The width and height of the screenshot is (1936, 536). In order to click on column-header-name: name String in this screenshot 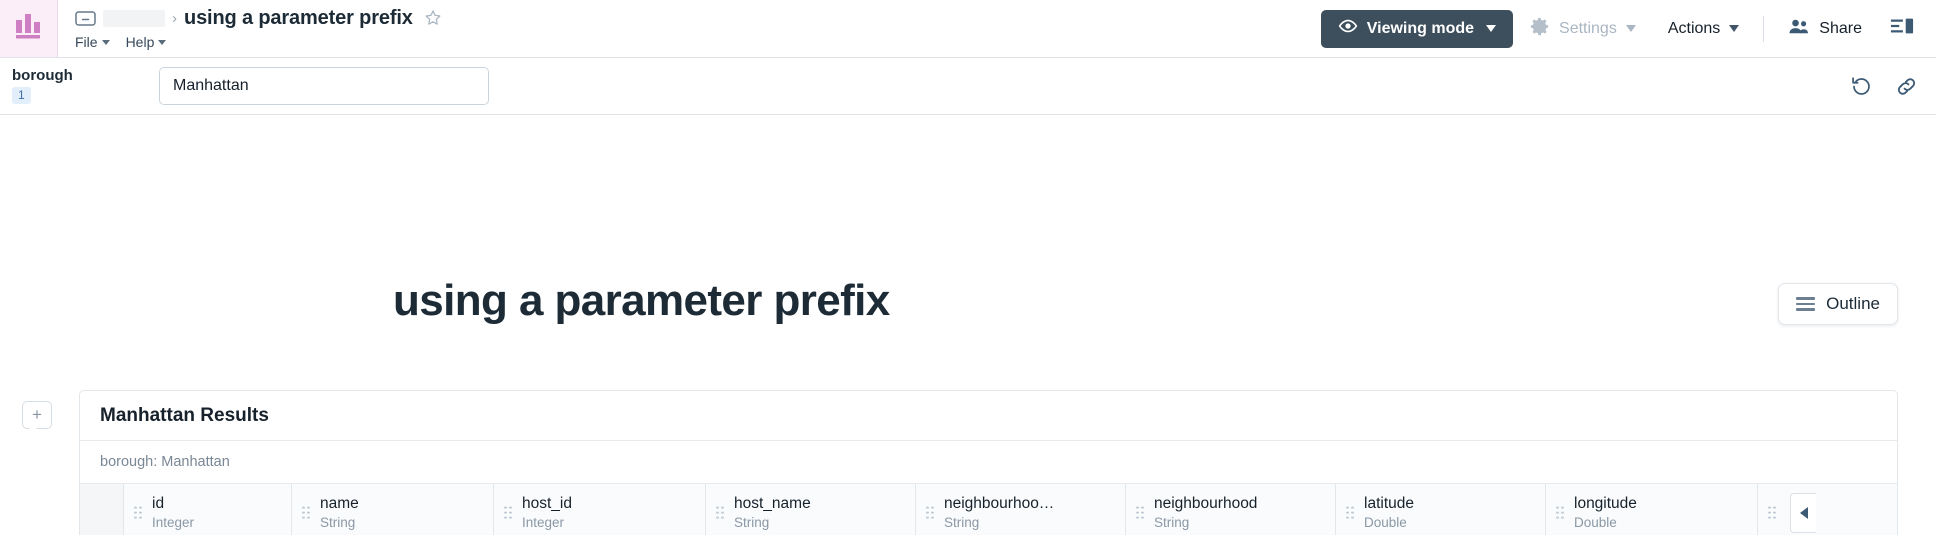, I will do `click(393, 509)`.